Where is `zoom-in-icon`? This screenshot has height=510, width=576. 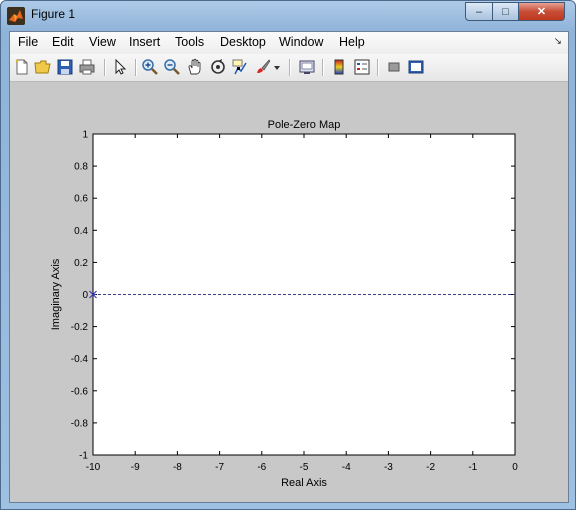 zoom-in-icon is located at coordinates (150, 67).